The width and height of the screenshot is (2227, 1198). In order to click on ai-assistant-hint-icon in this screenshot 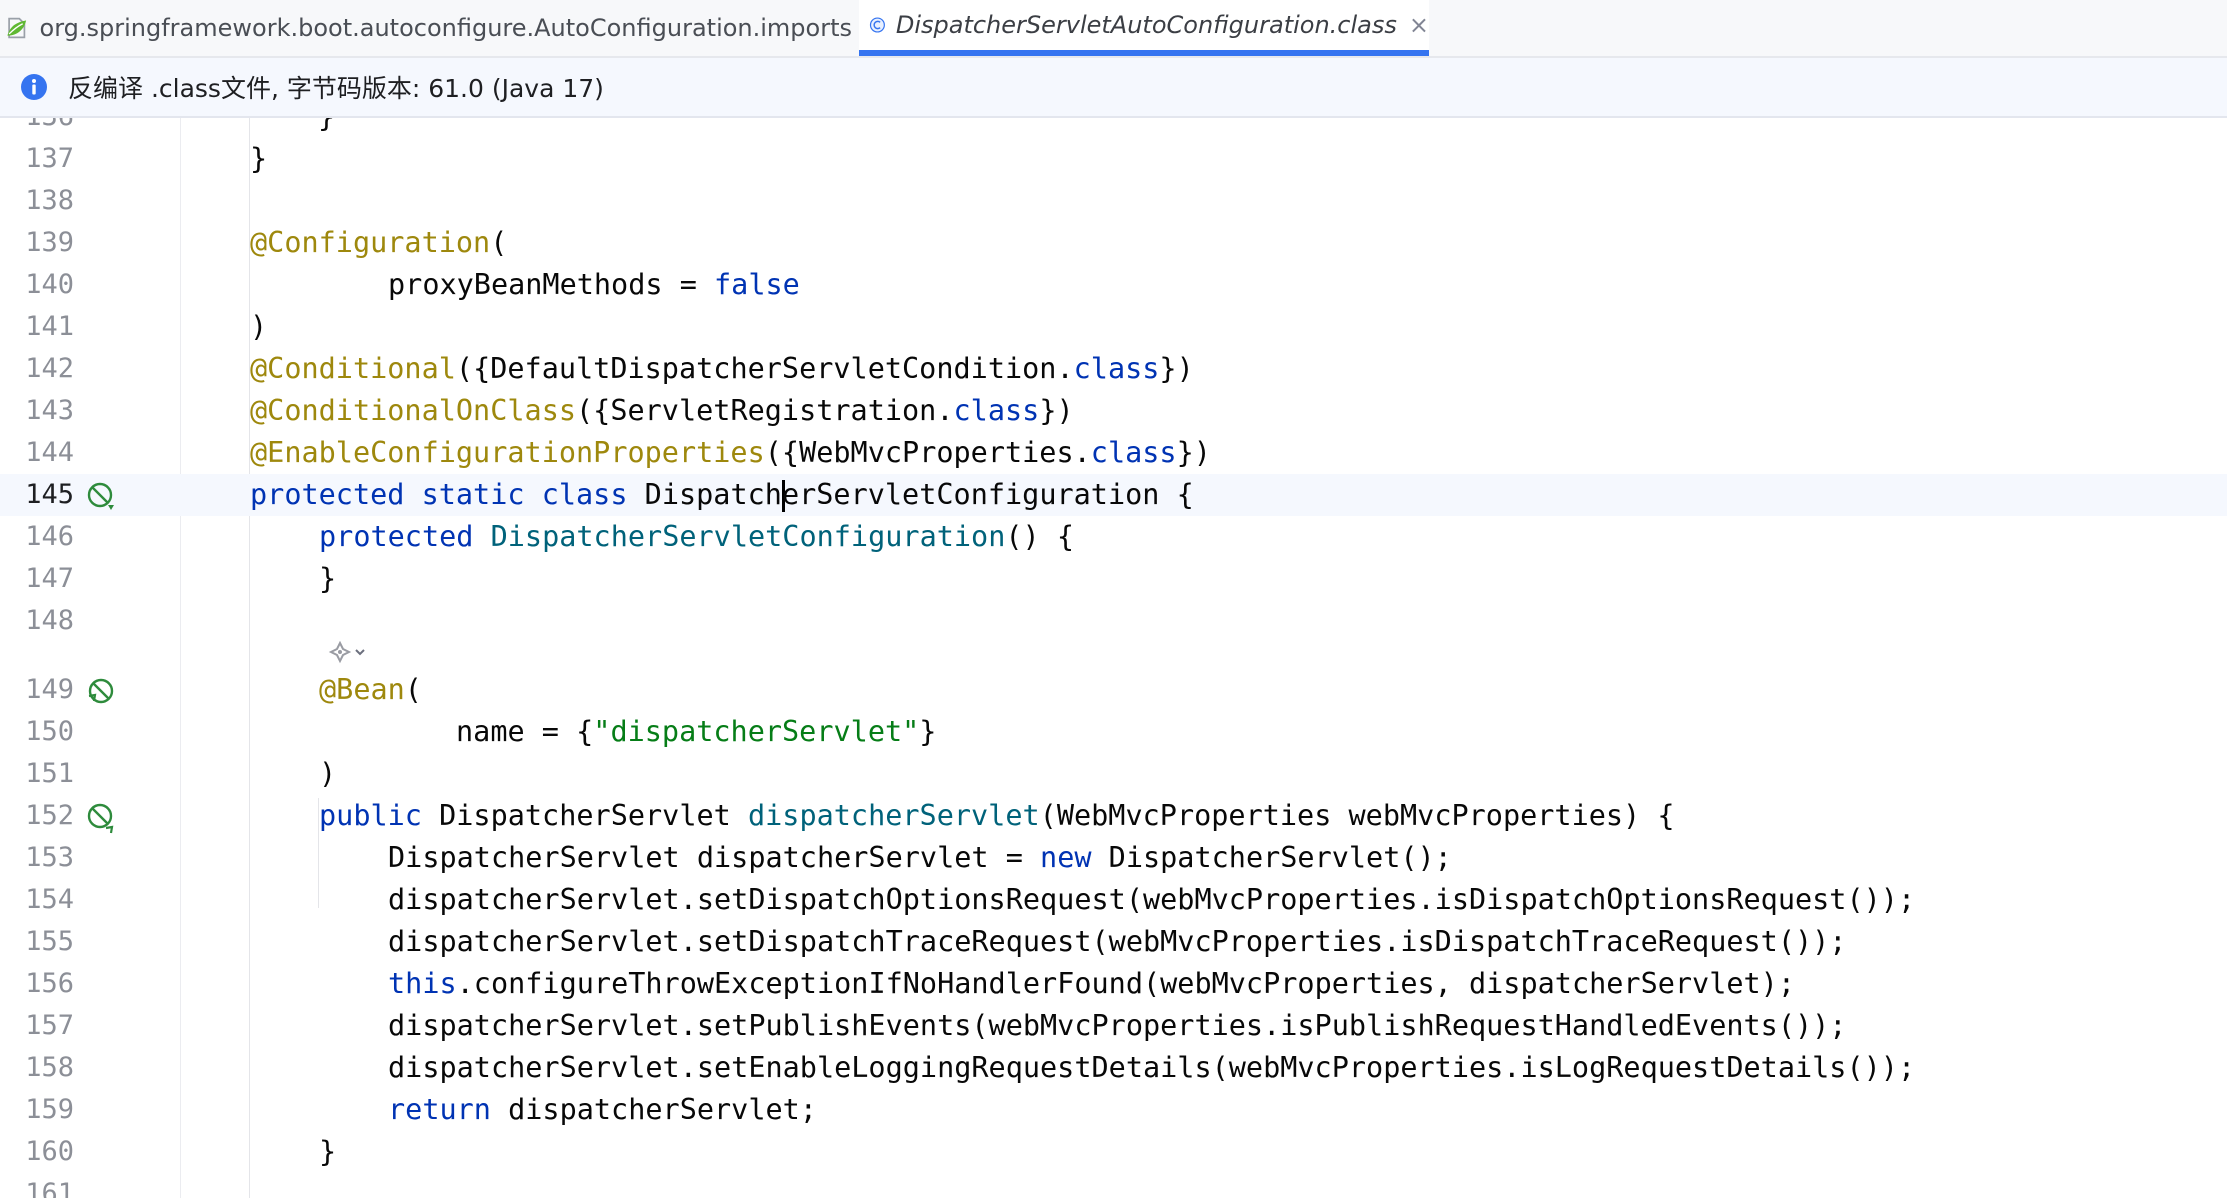, I will do `click(346, 652)`.